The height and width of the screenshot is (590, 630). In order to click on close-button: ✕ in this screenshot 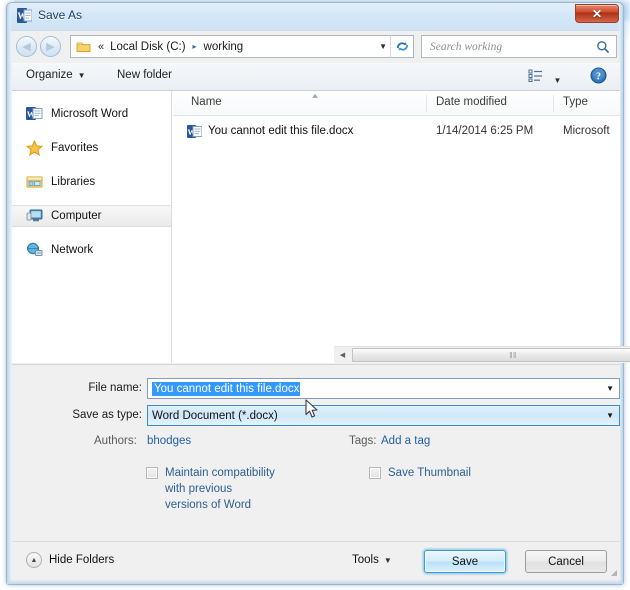, I will do `click(597, 13)`.